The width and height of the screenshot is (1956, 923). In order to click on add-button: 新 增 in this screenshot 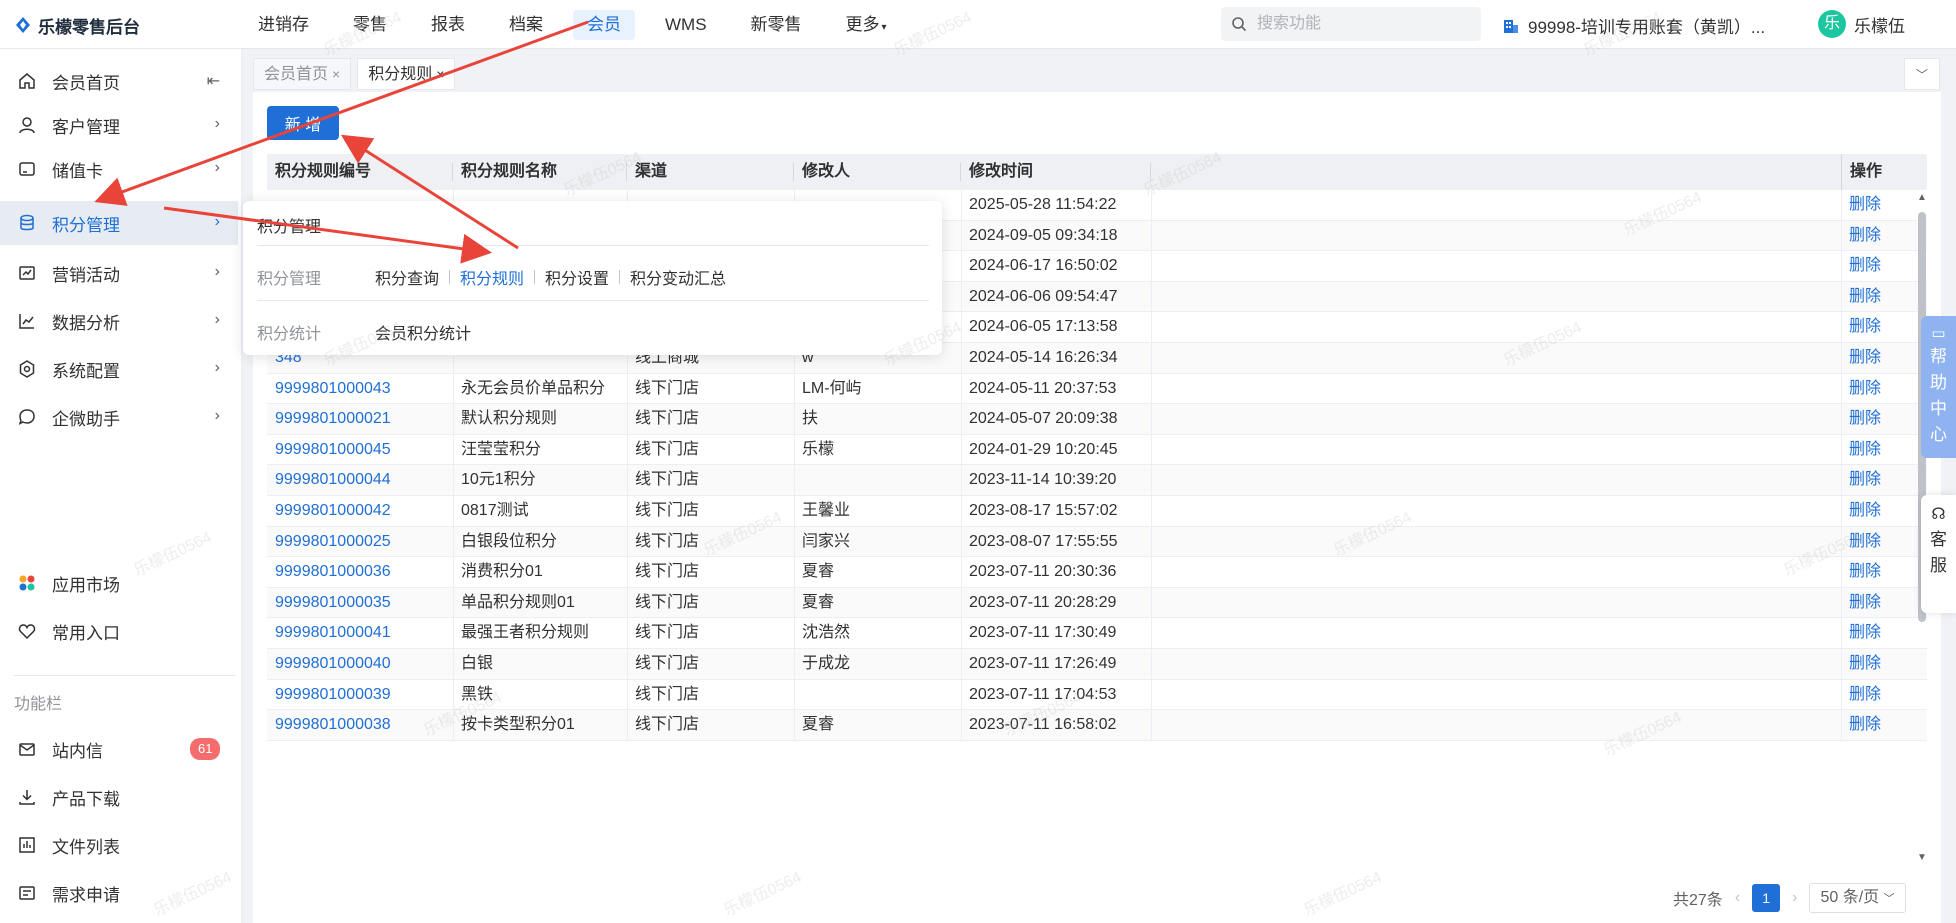, I will do `click(303, 123)`.